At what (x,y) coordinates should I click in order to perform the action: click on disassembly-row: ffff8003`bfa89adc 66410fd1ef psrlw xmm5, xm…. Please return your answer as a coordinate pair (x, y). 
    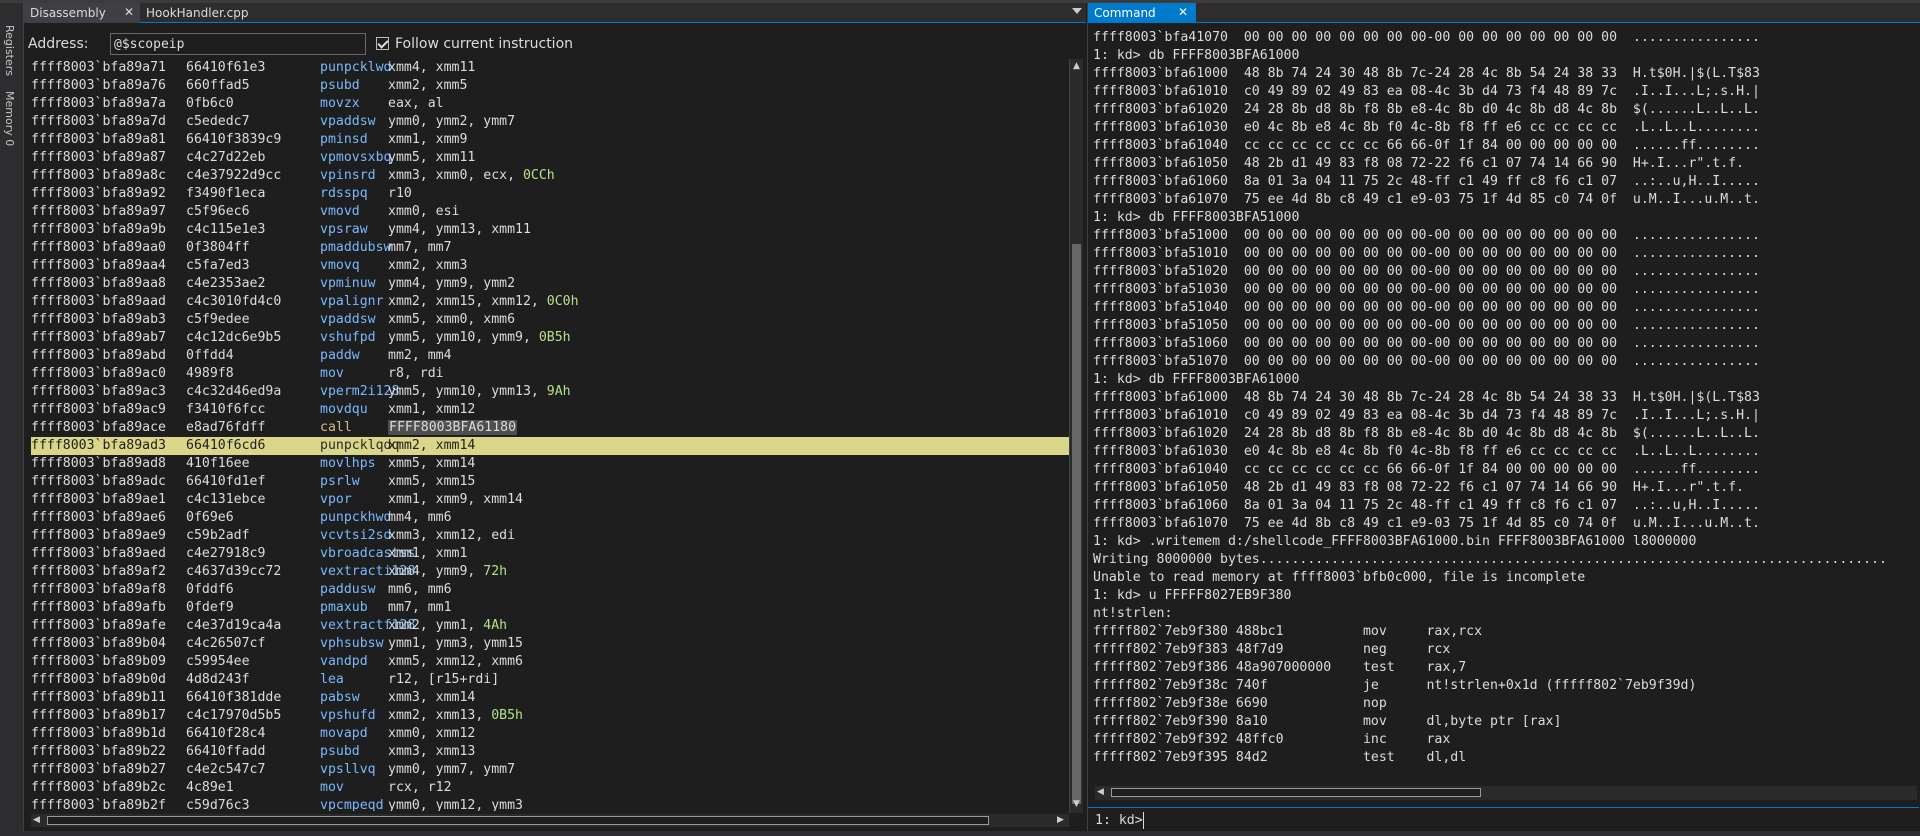
    Looking at the image, I should click on (551, 482).